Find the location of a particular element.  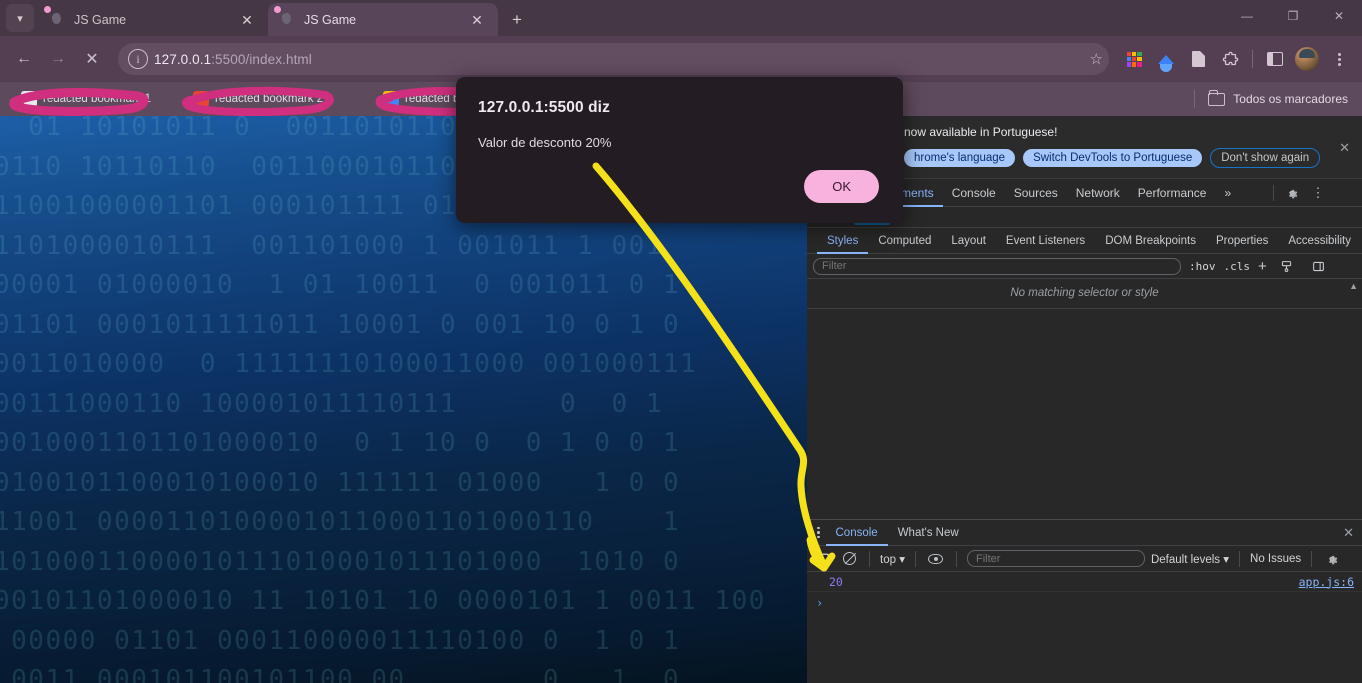

subtab-properties: Properties is located at coordinates (1242, 241).